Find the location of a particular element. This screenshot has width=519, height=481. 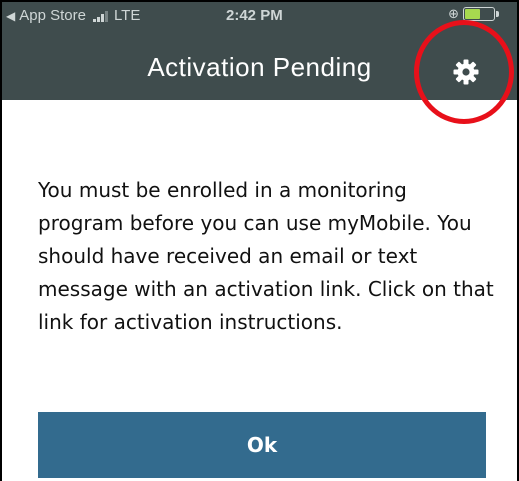

page-title: Activation Pending is located at coordinates (259, 67).